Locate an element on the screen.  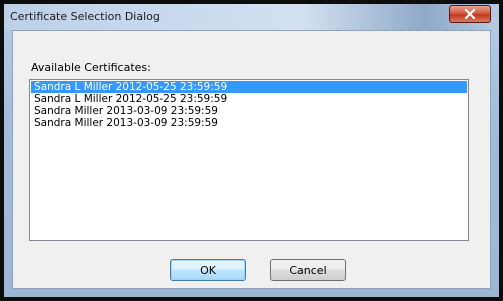
close-button is located at coordinates (470, 14).